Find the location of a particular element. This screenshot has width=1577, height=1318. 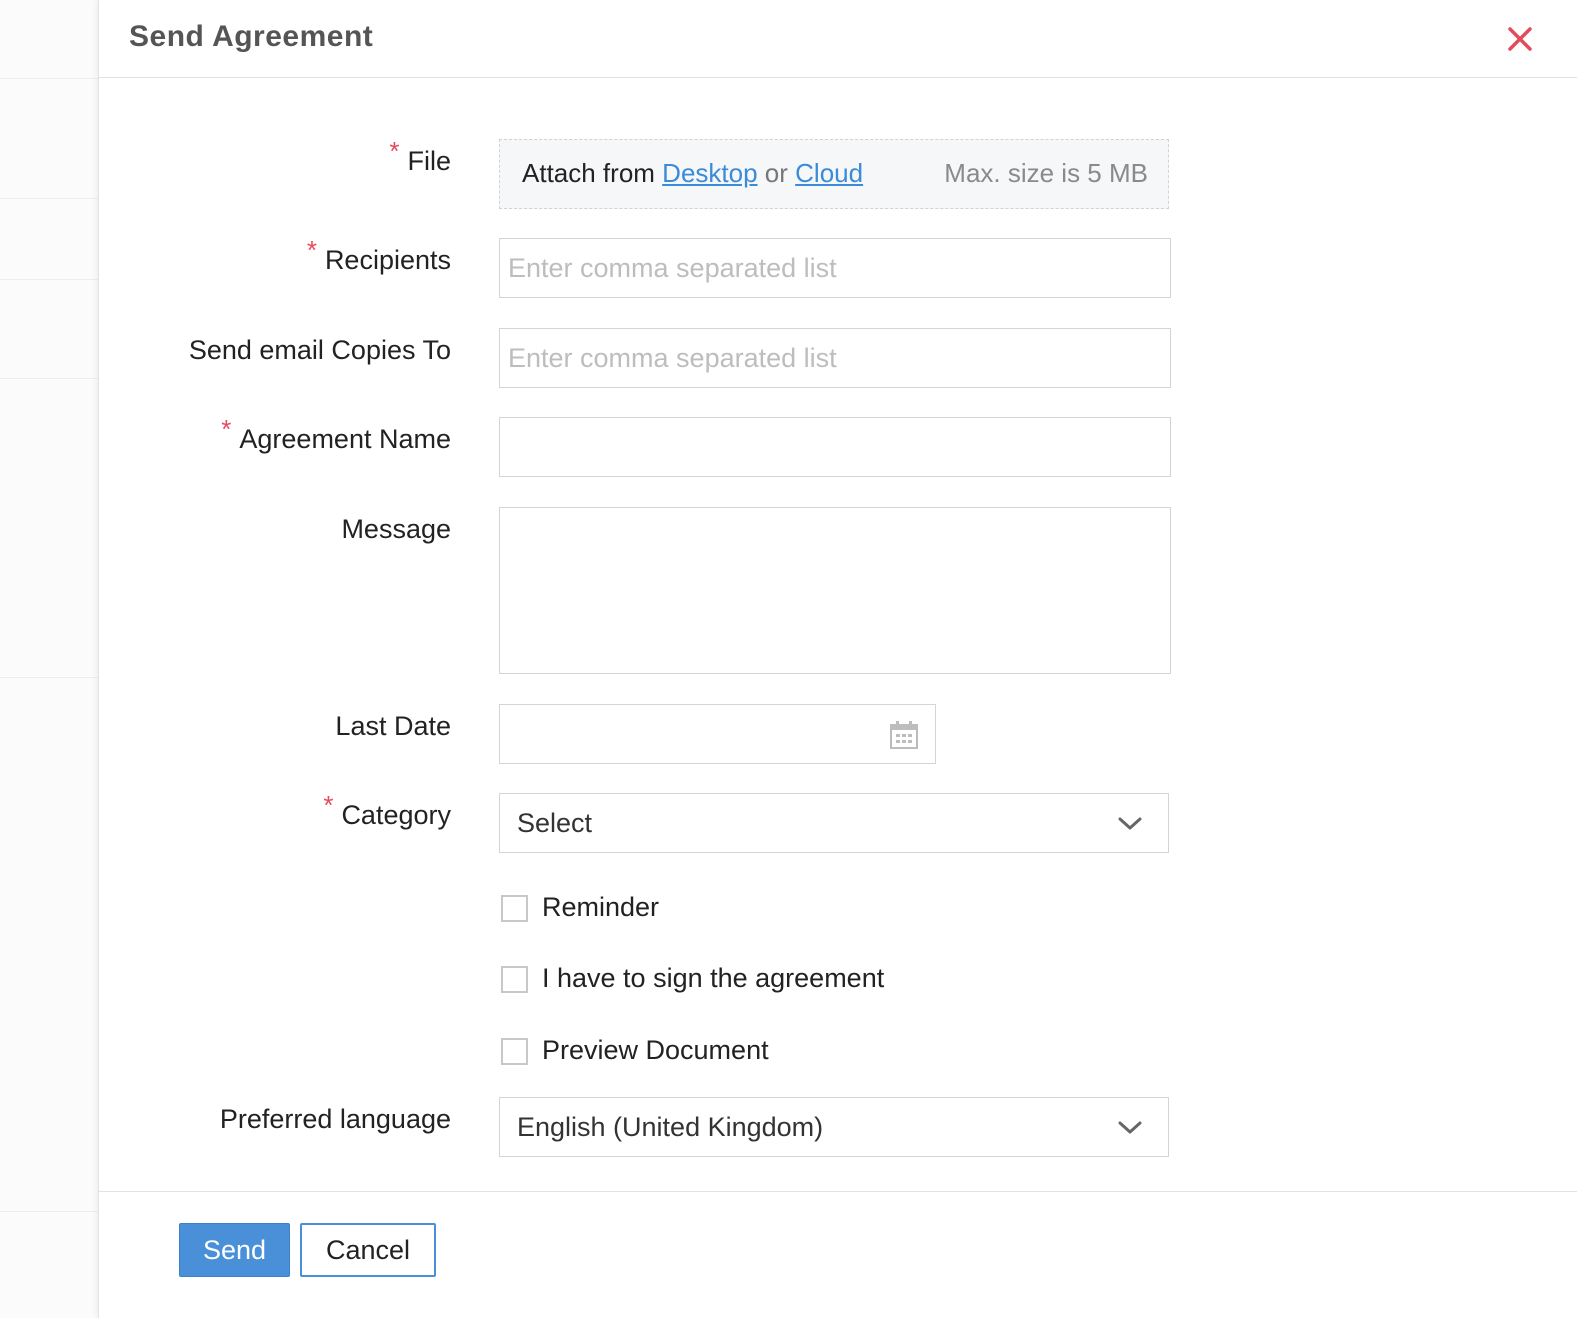

recipients-label-text: Recipients is located at coordinates (387, 260).